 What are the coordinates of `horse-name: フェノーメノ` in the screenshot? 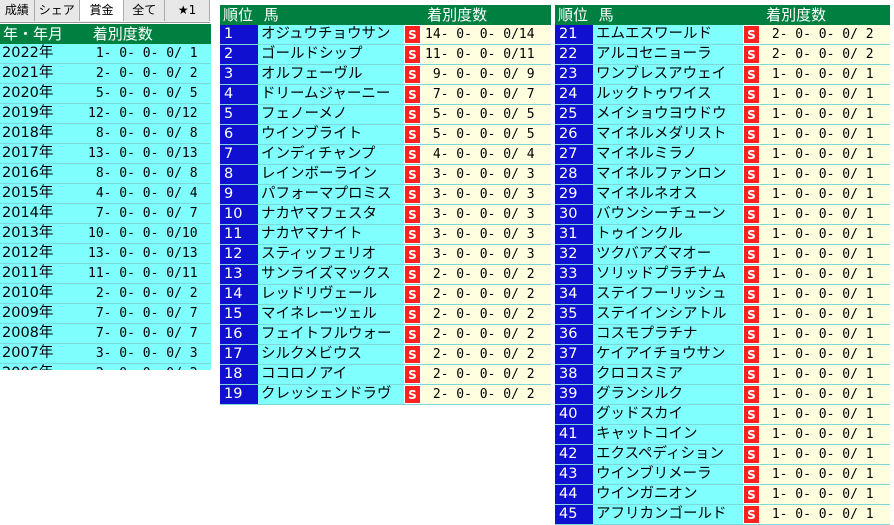 It's located at (331, 114).